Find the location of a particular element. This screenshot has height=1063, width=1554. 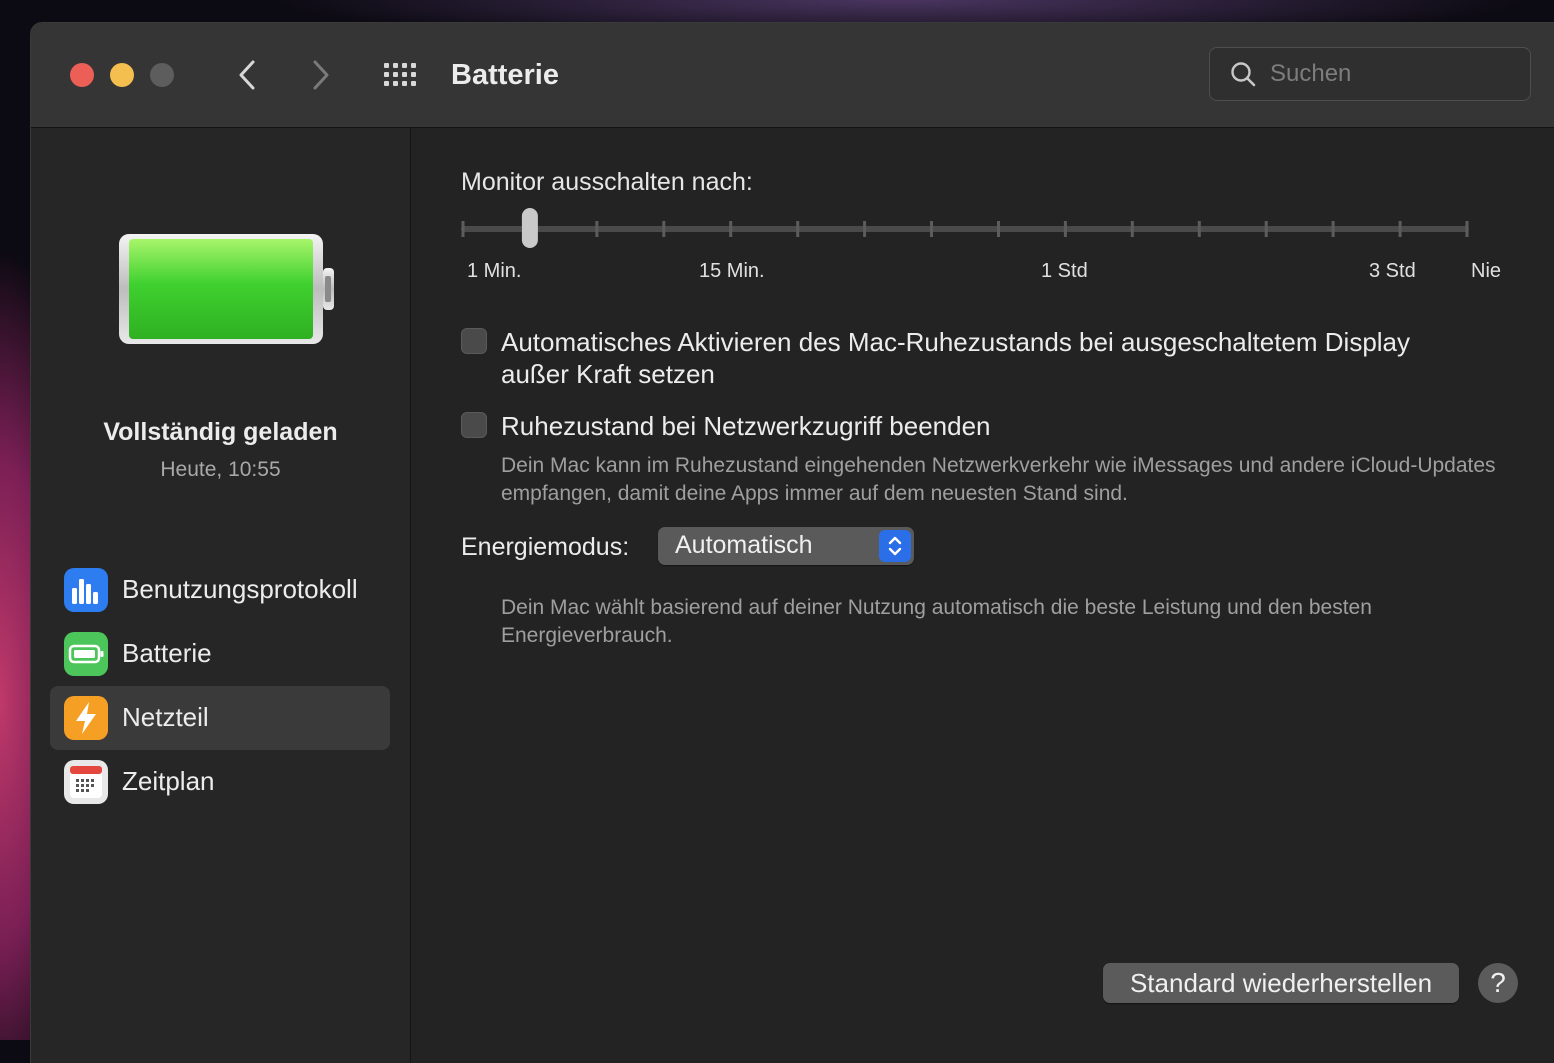

battery-status-title: Vollständig geladen is located at coordinates (220, 432).